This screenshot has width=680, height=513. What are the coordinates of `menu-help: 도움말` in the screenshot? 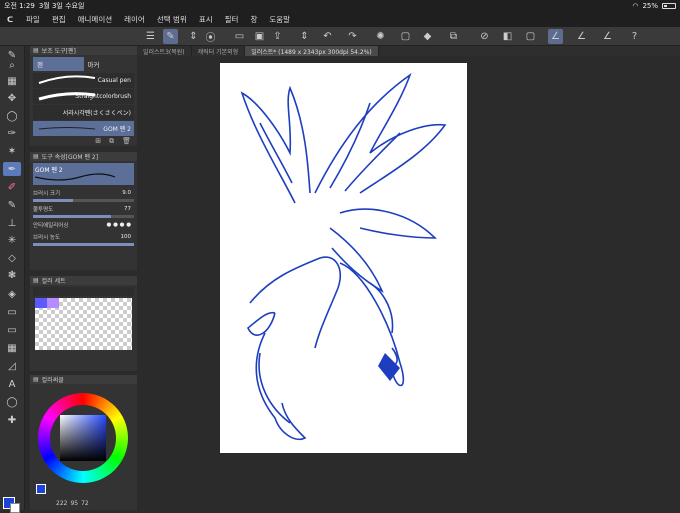 It's located at (279, 19).